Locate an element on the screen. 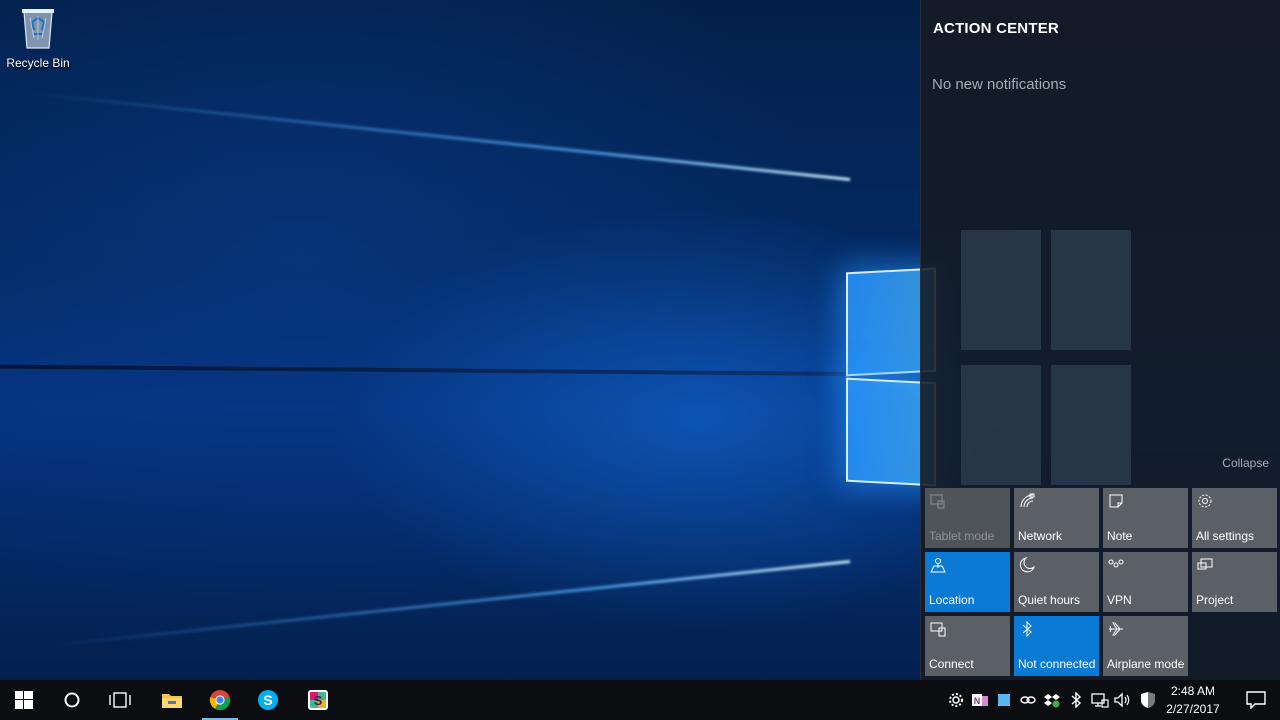 This screenshot has width=1280, height=720. network-icon is located at coordinates (1027, 500).